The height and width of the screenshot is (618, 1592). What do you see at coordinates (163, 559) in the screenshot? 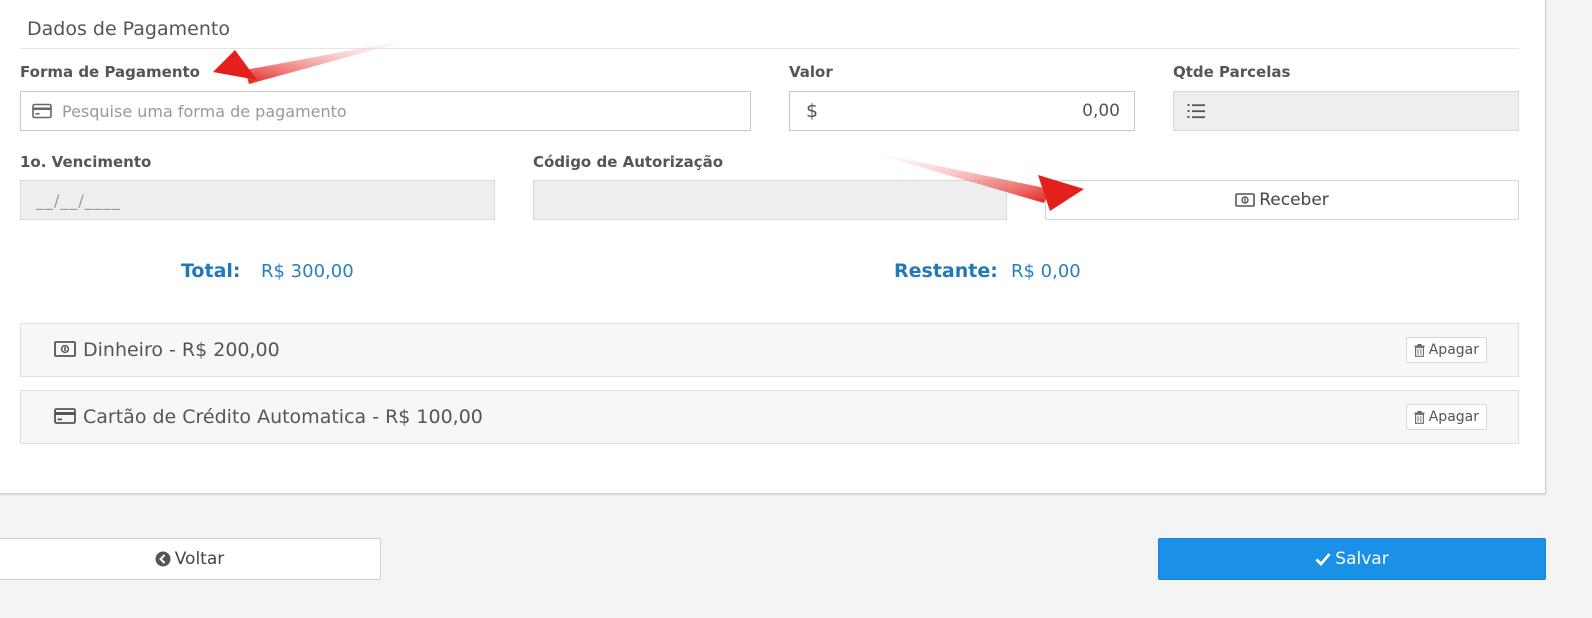
I see `arrow-circle-left-icon` at bounding box center [163, 559].